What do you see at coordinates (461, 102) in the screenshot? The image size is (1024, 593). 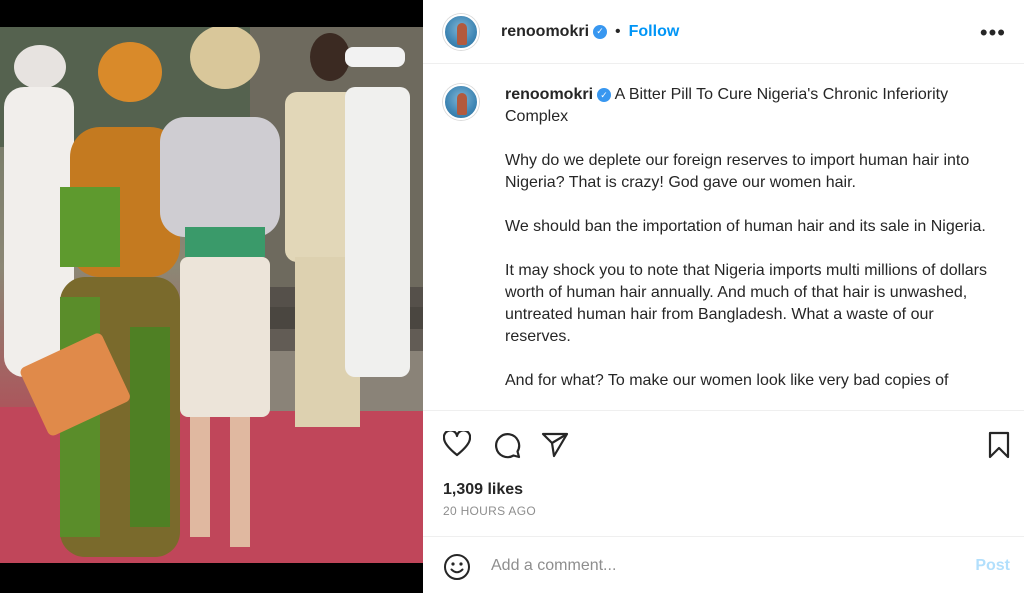 I see `caption-avatar` at bounding box center [461, 102].